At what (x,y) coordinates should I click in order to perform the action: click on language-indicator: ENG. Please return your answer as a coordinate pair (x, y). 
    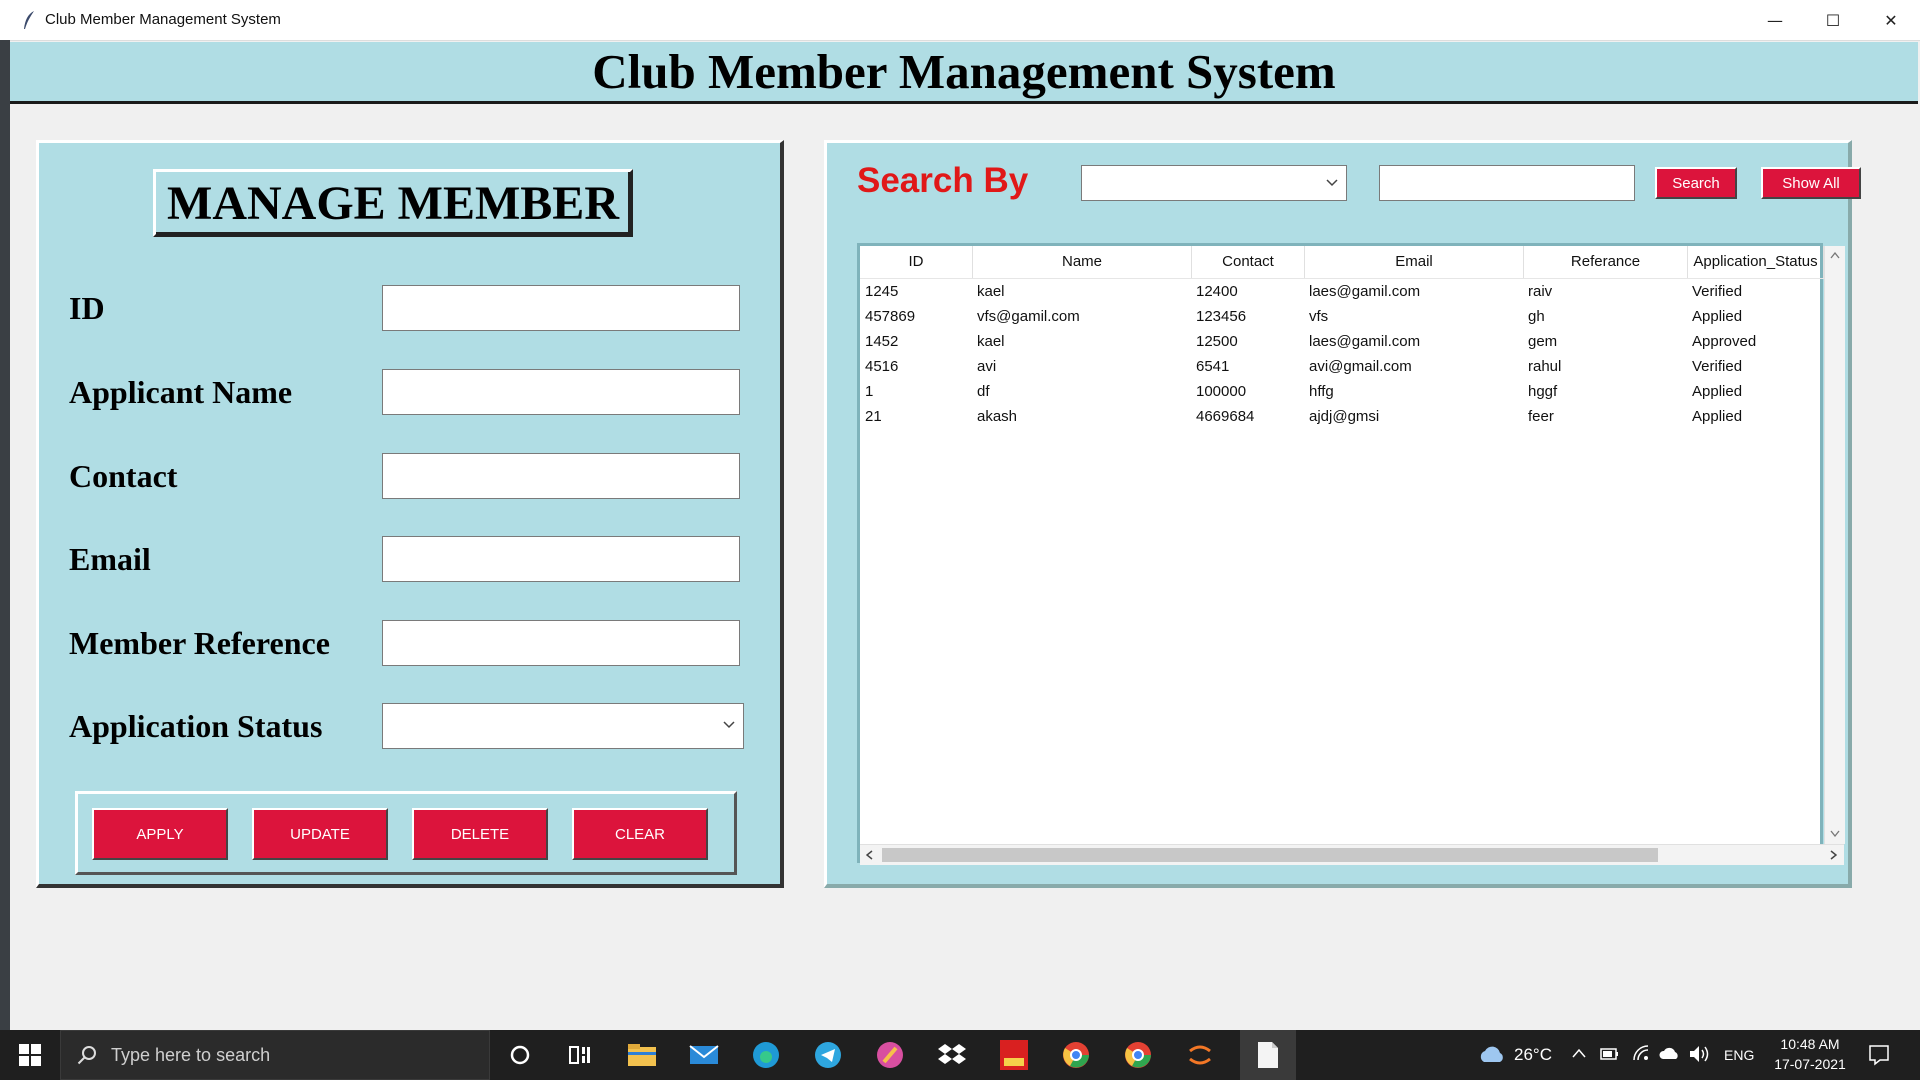
    Looking at the image, I should click on (1739, 1055).